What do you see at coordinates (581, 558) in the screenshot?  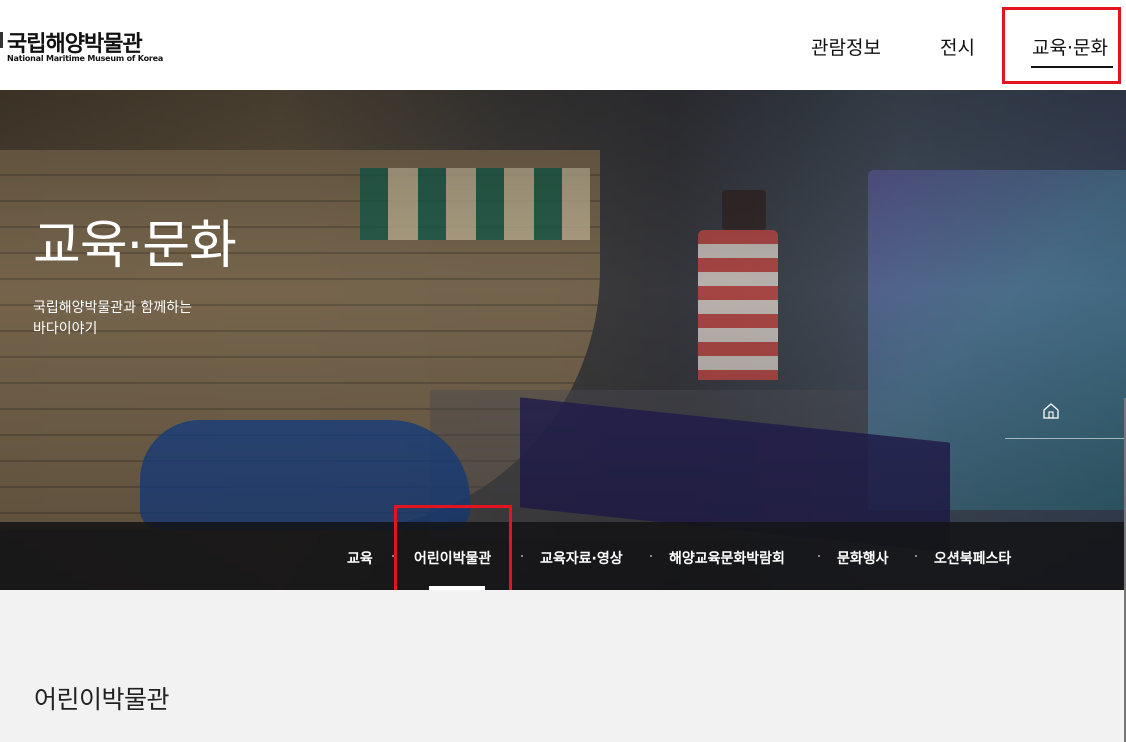 I see `subnav-item-education-materials: 교육자료·영상` at bounding box center [581, 558].